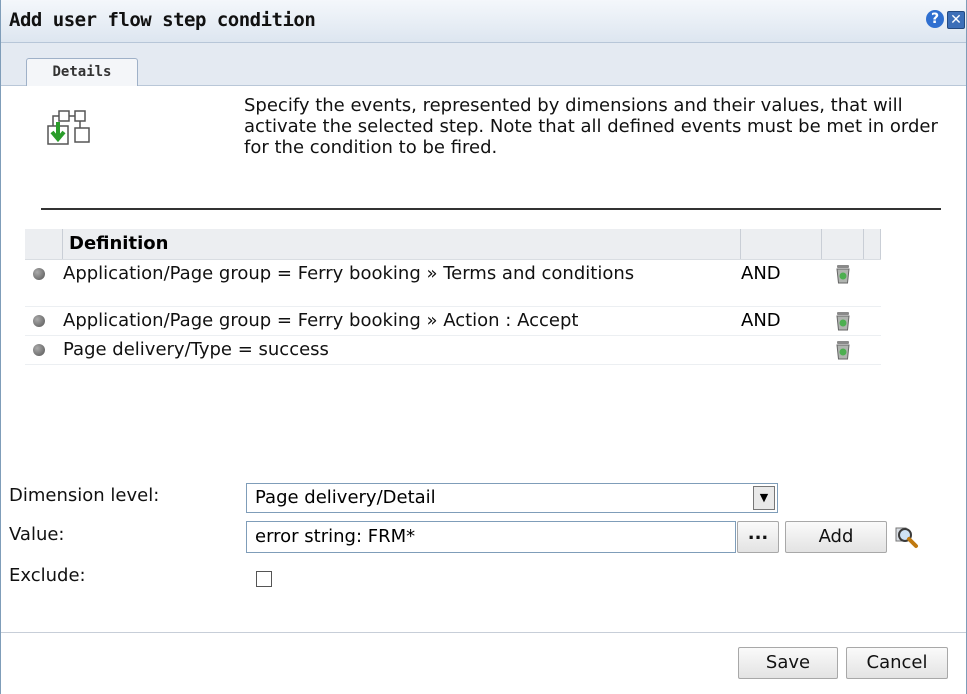  What do you see at coordinates (788, 663) in the screenshot?
I see `save-button: Save` at bounding box center [788, 663].